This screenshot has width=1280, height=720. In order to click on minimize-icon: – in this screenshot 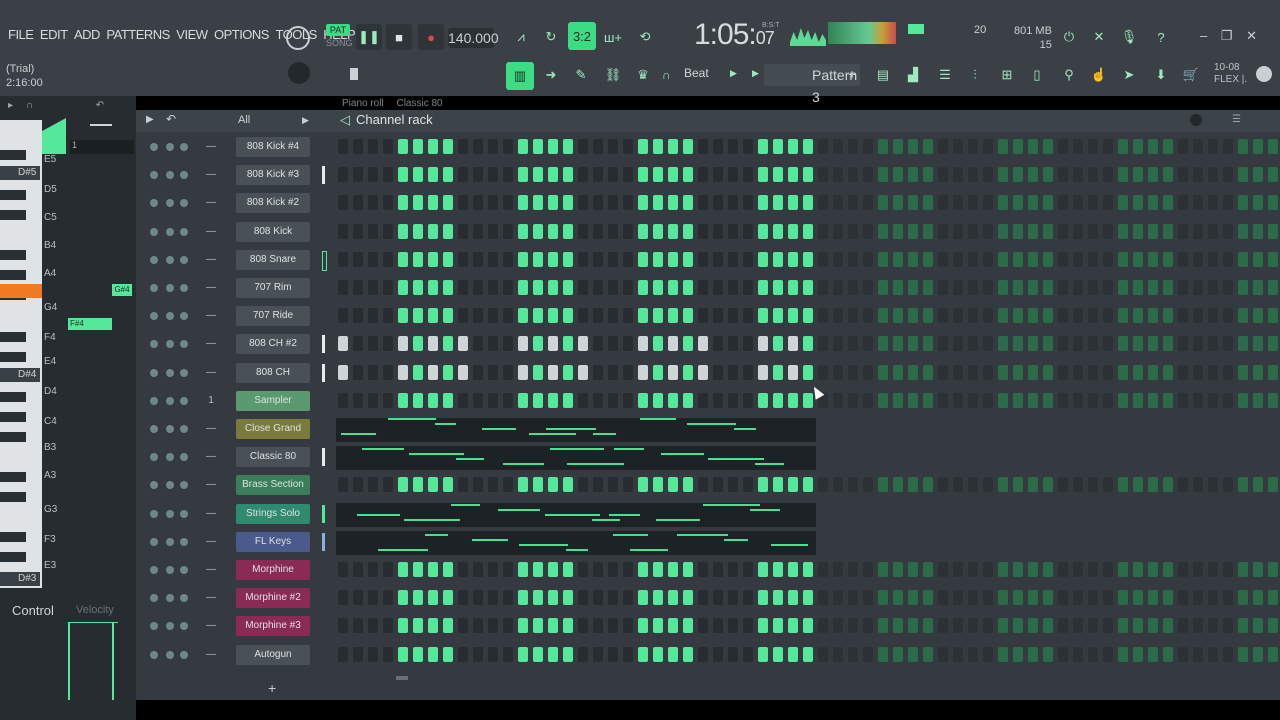, I will do `click(1203, 35)`.